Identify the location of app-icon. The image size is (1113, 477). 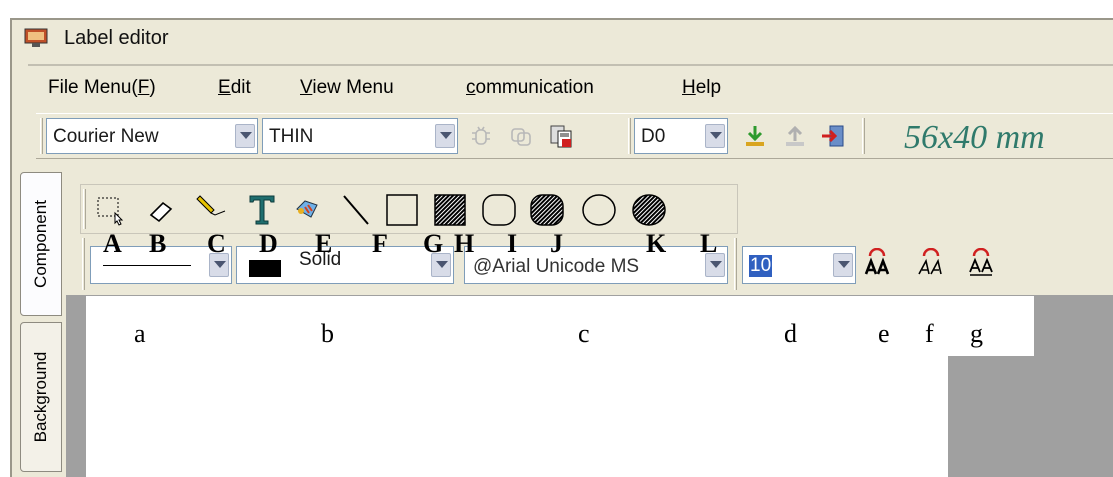
(36, 37).